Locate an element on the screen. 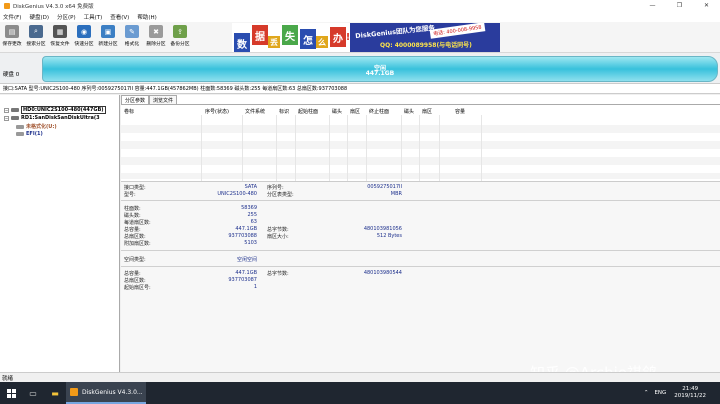 This screenshot has width=720, height=404. menu-help: 帮助(H) is located at coordinates (146, 17).